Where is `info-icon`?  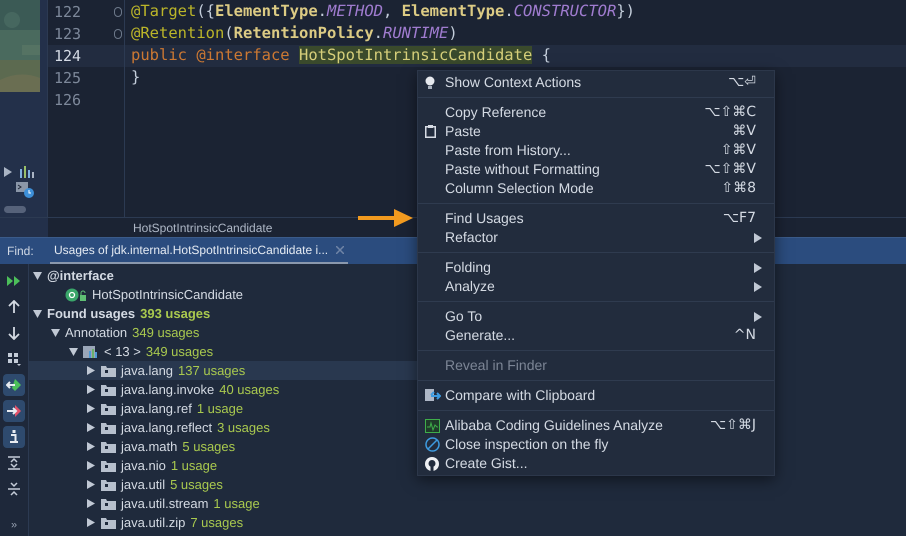
info-icon is located at coordinates (14, 437).